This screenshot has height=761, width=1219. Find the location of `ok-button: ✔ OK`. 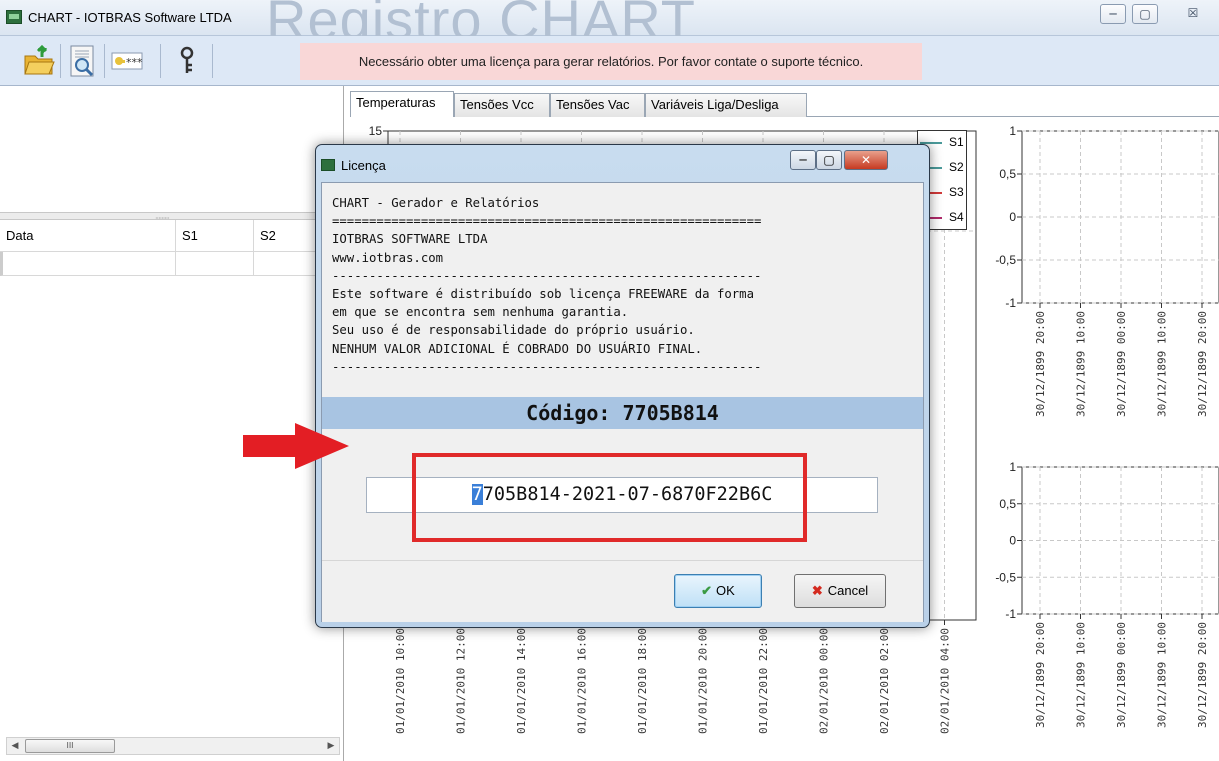

ok-button: ✔ OK is located at coordinates (718, 591).